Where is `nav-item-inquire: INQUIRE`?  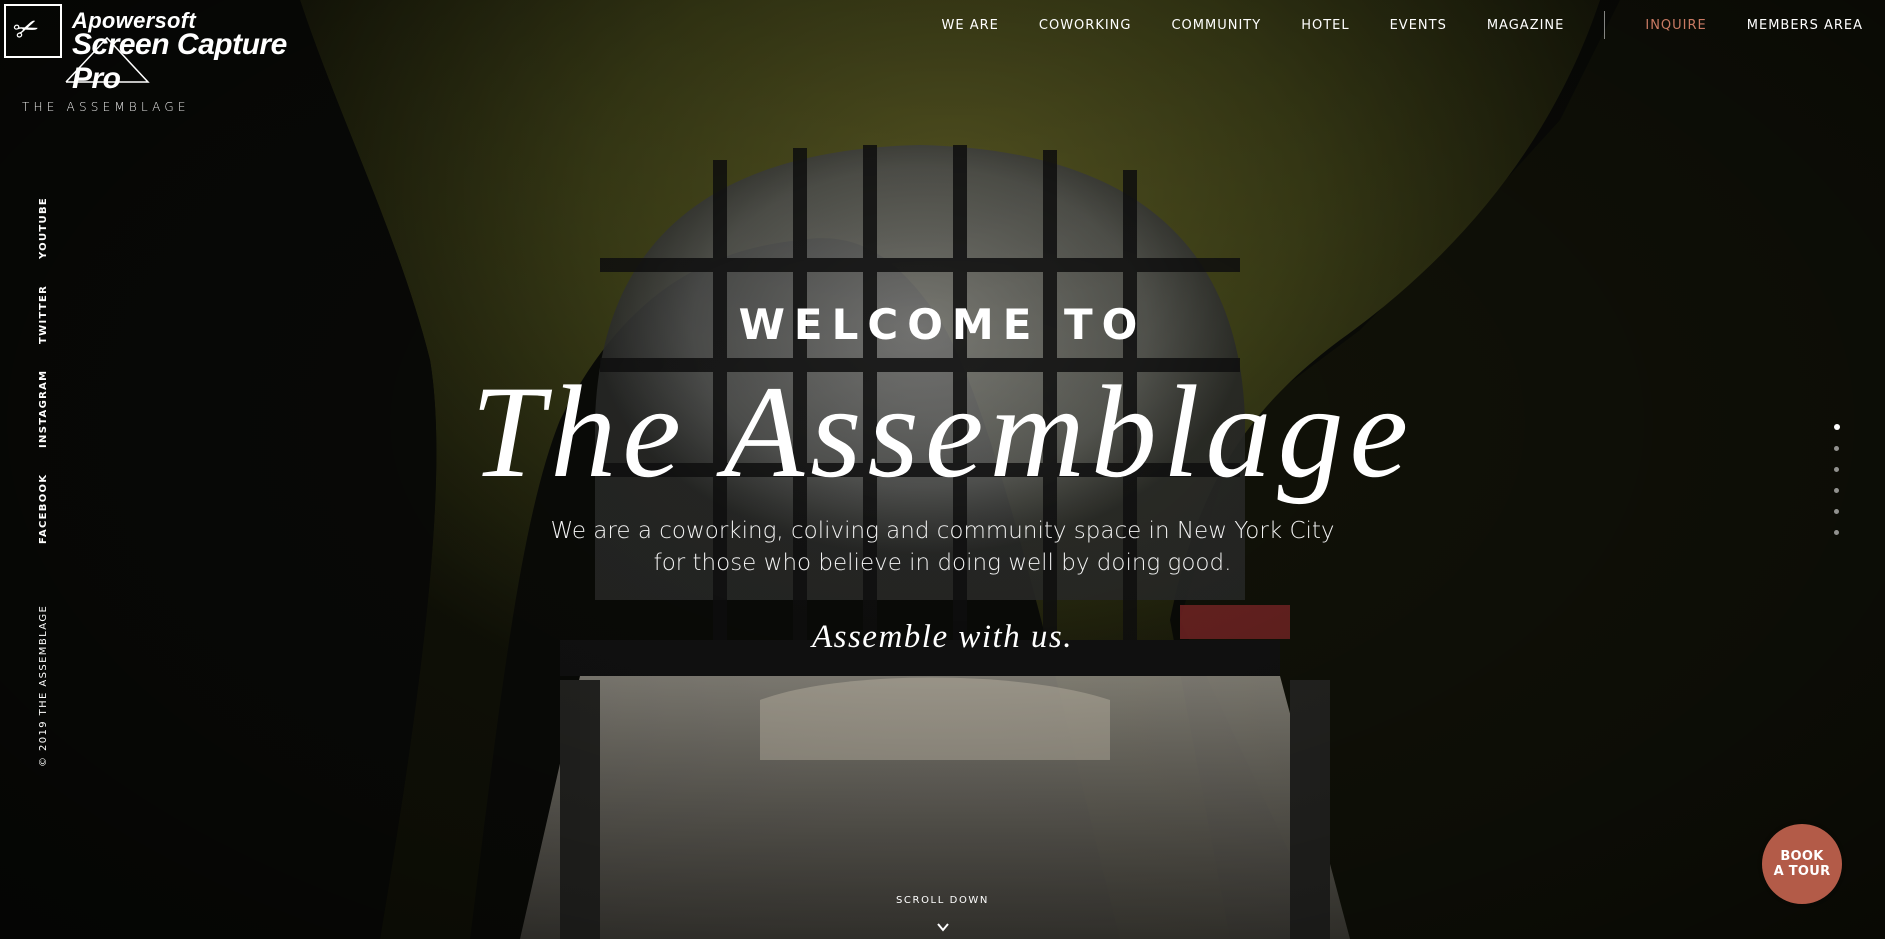 nav-item-inquire: INQUIRE is located at coordinates (1675, 25).